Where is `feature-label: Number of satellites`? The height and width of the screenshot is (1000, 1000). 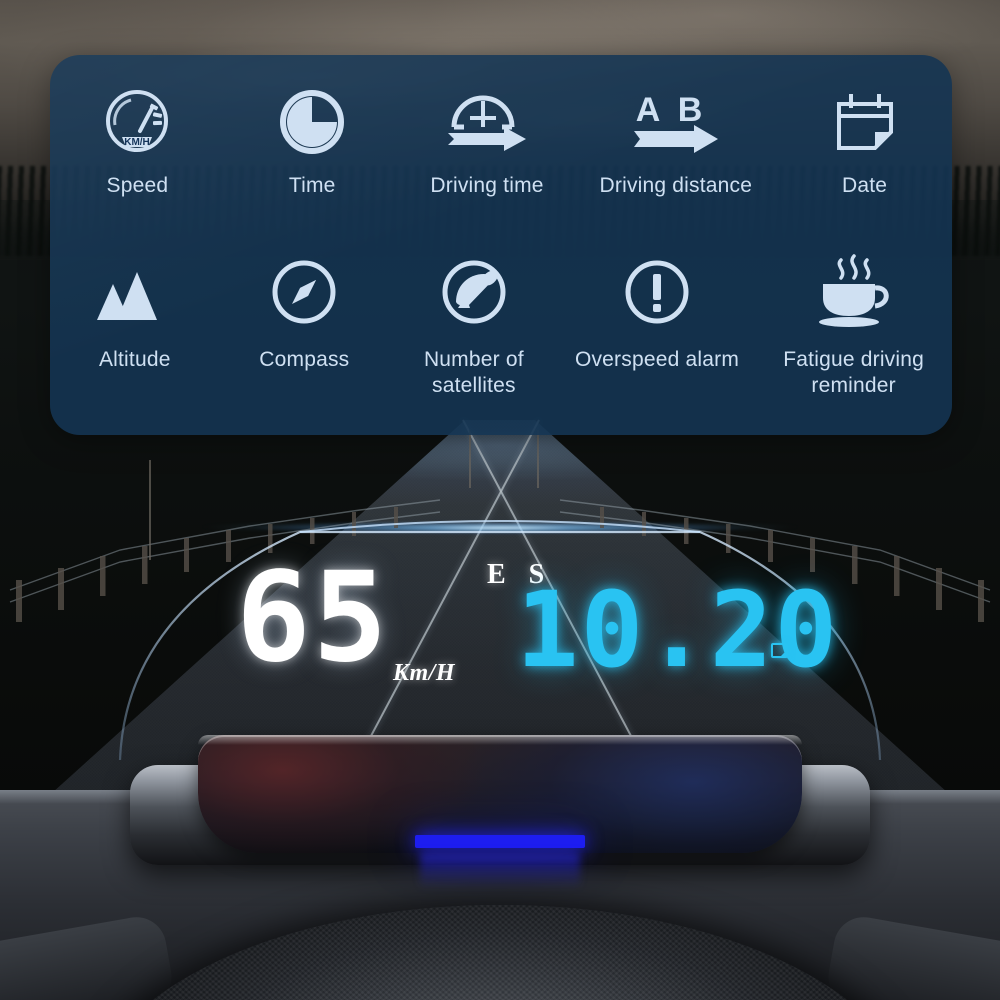 feature-label: Number of satellites is located at coordinates (473, 373).